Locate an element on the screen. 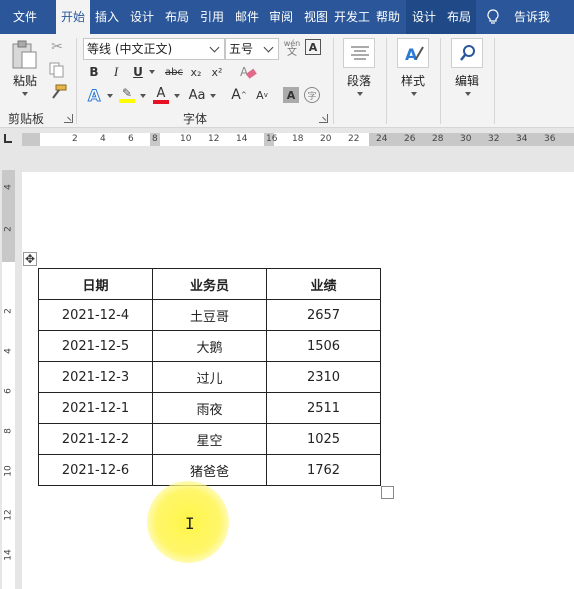 The width and height of the screenshot is (574, 589). tab-table-layout: 布局 is located at coordinates (459, 17).